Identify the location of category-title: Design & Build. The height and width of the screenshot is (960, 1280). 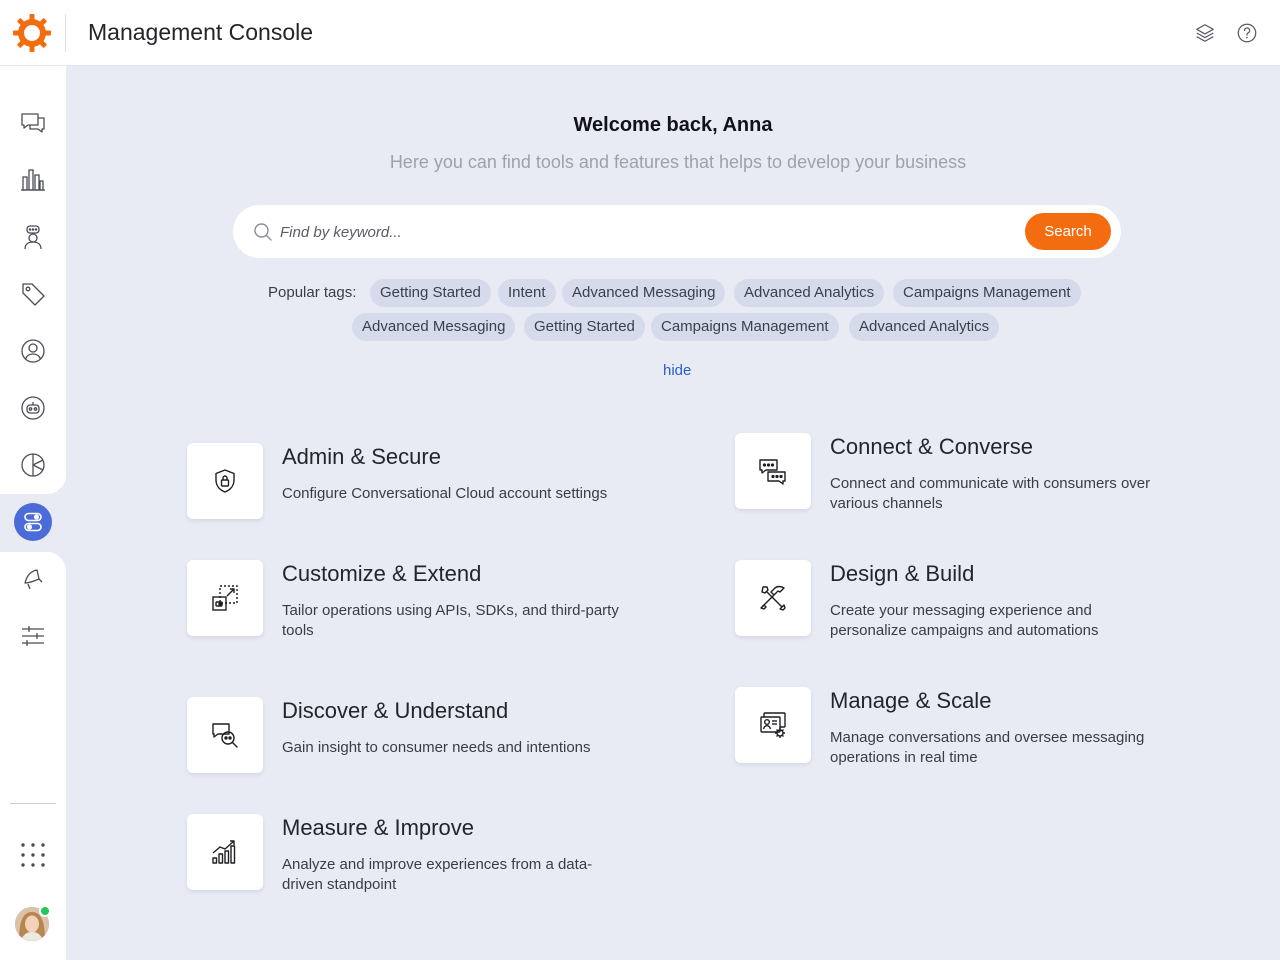
(902, 573).